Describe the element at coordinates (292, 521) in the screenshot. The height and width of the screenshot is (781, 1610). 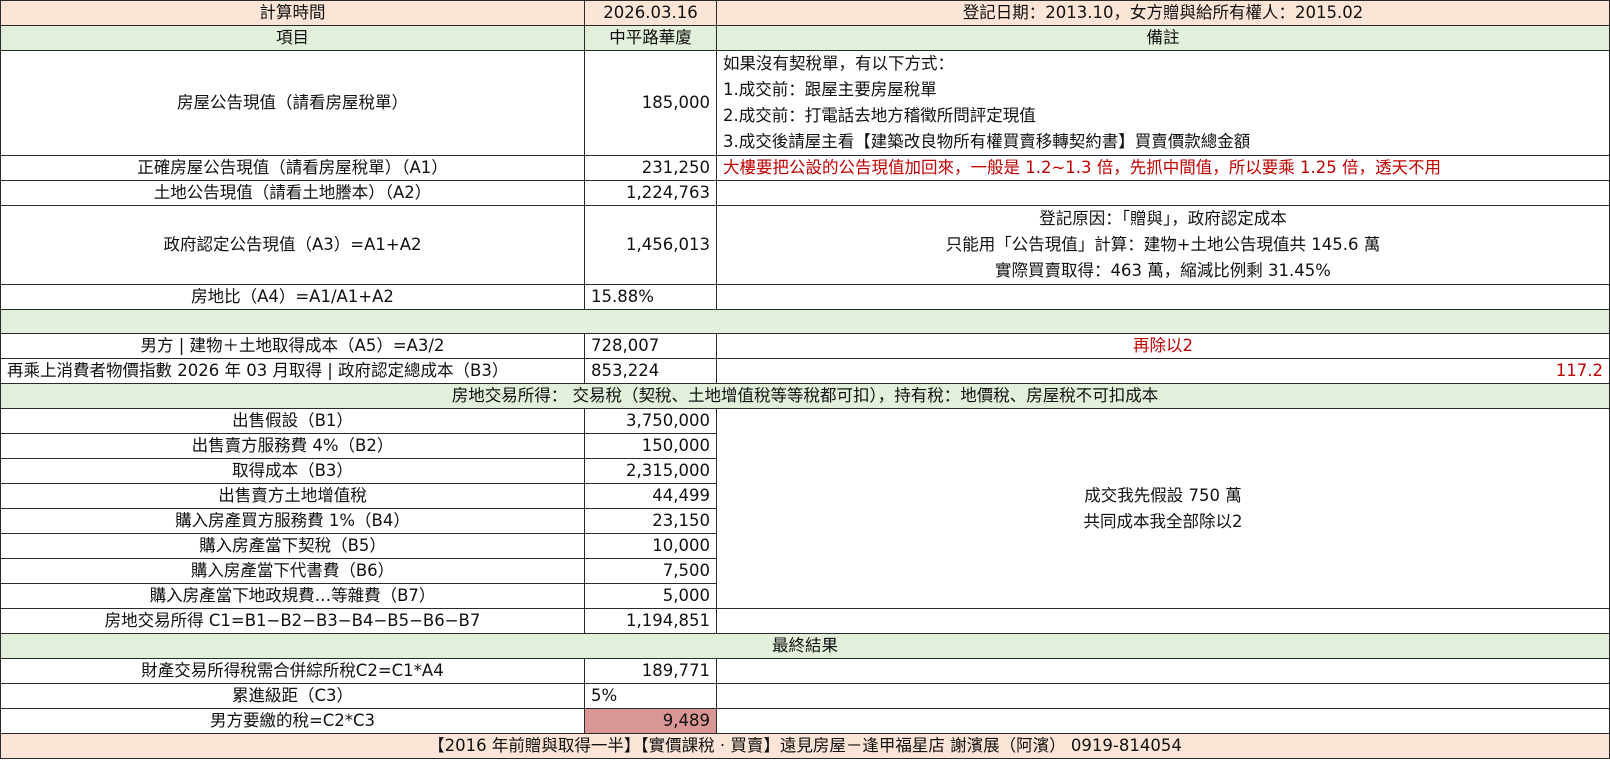
I see `sale-row-label: 購入房產買方服務費 1%（B4）` at that location.